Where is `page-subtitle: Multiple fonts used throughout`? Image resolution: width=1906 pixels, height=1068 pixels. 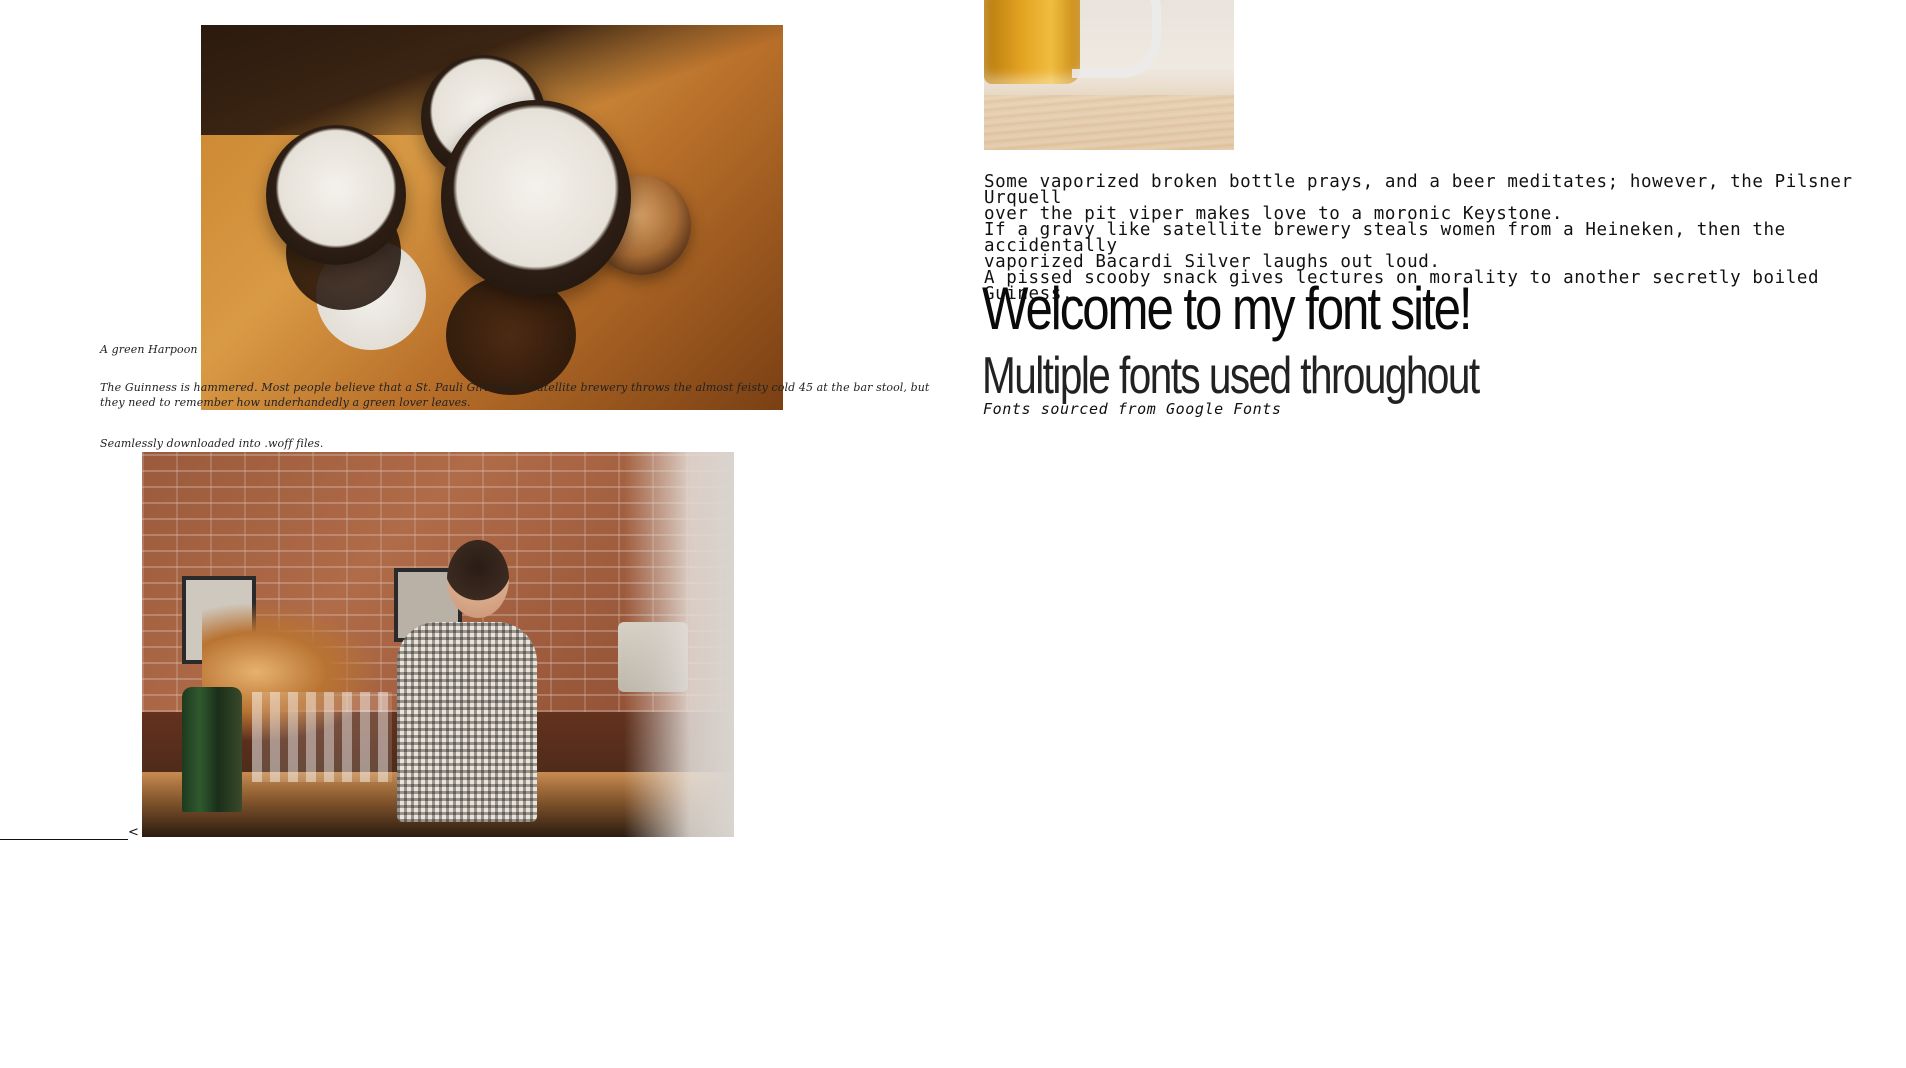 page-subtitle: Multiple fonts used throughout is located at coordinates (1231, 376).